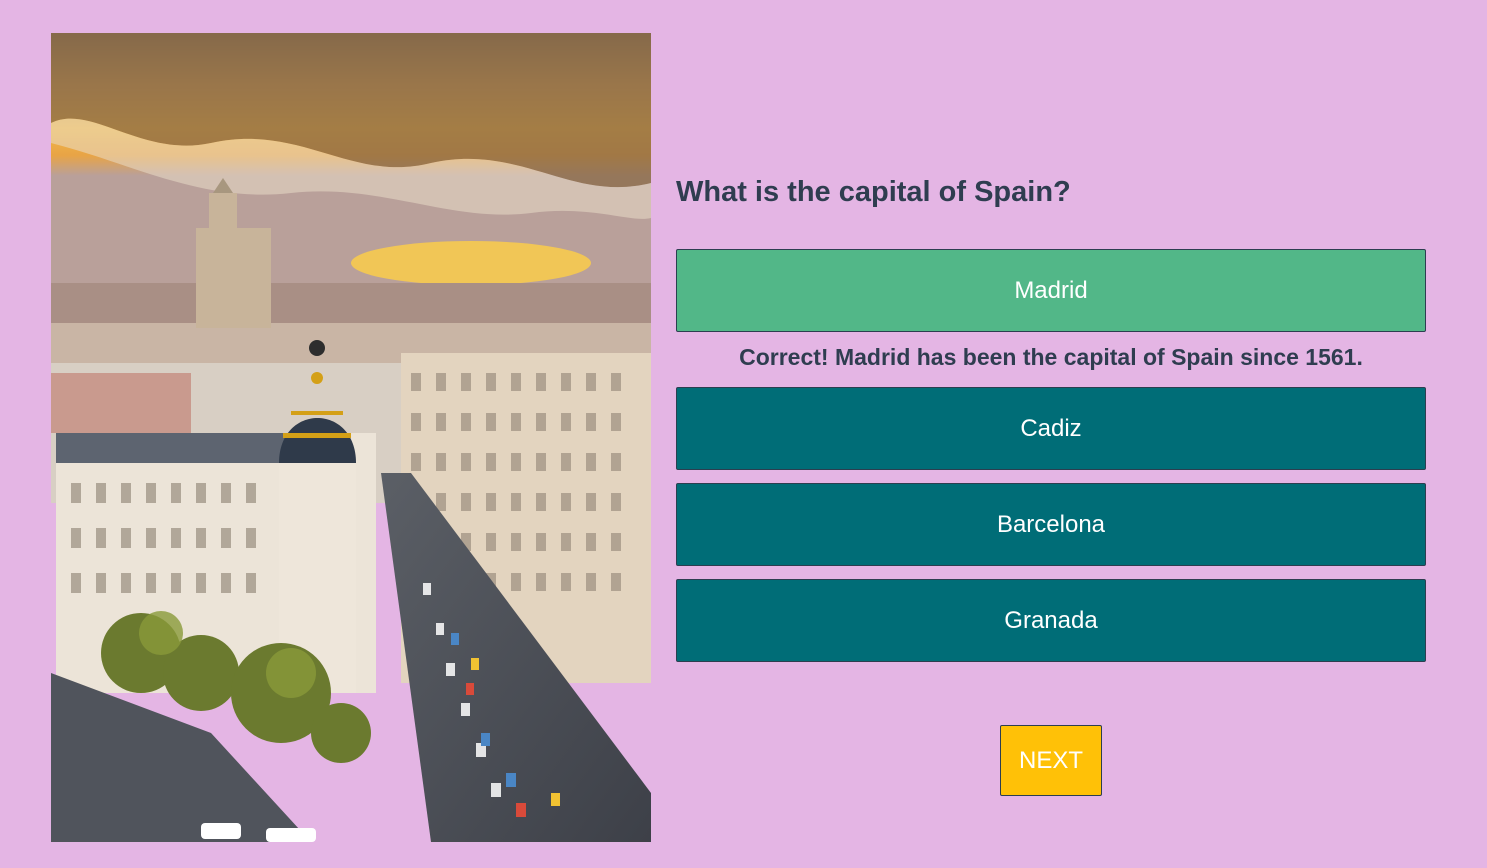 Image resolution: width=1487 pixels, height=868 pixels. Describe the element at coordinates (1051, 760) in the screenshot. I see `next-button: NEXT` at that location.